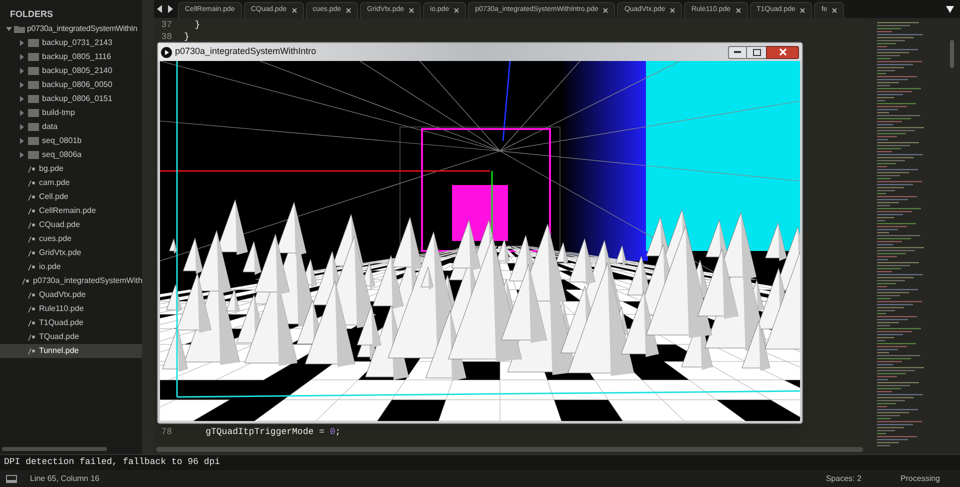  Describe the element at coordinates (71, 309) in the screenshot. I see `file-item: Rule110.pde` at that location.